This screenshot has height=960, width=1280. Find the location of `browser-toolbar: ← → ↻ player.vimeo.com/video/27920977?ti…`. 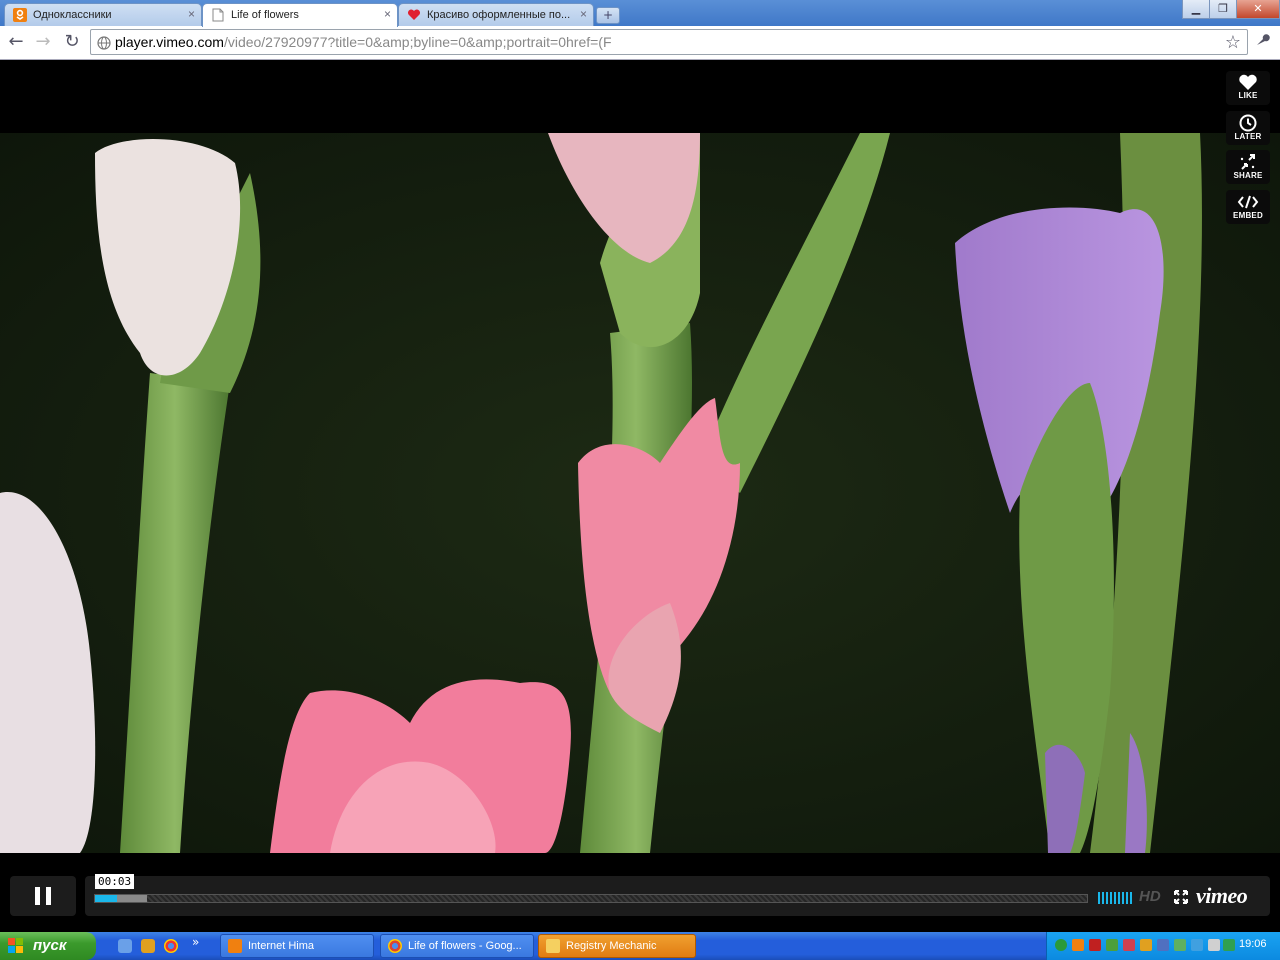

browser-toolbar: ← → ↻ player.vimeo.com/video/27920977?ti… is located at coordinates (640, 43).